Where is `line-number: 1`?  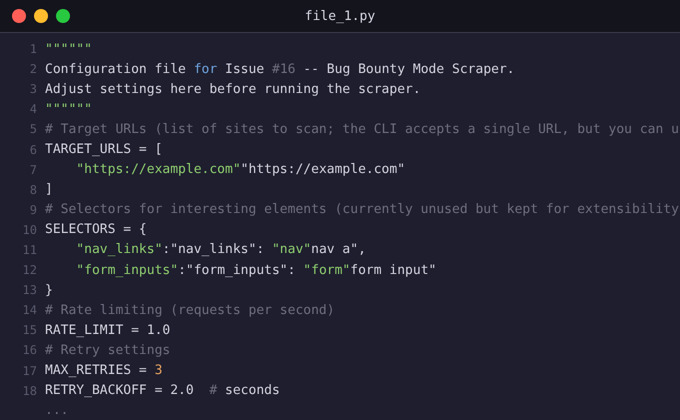
line-number: 1 is located at coordinates (33, 49).